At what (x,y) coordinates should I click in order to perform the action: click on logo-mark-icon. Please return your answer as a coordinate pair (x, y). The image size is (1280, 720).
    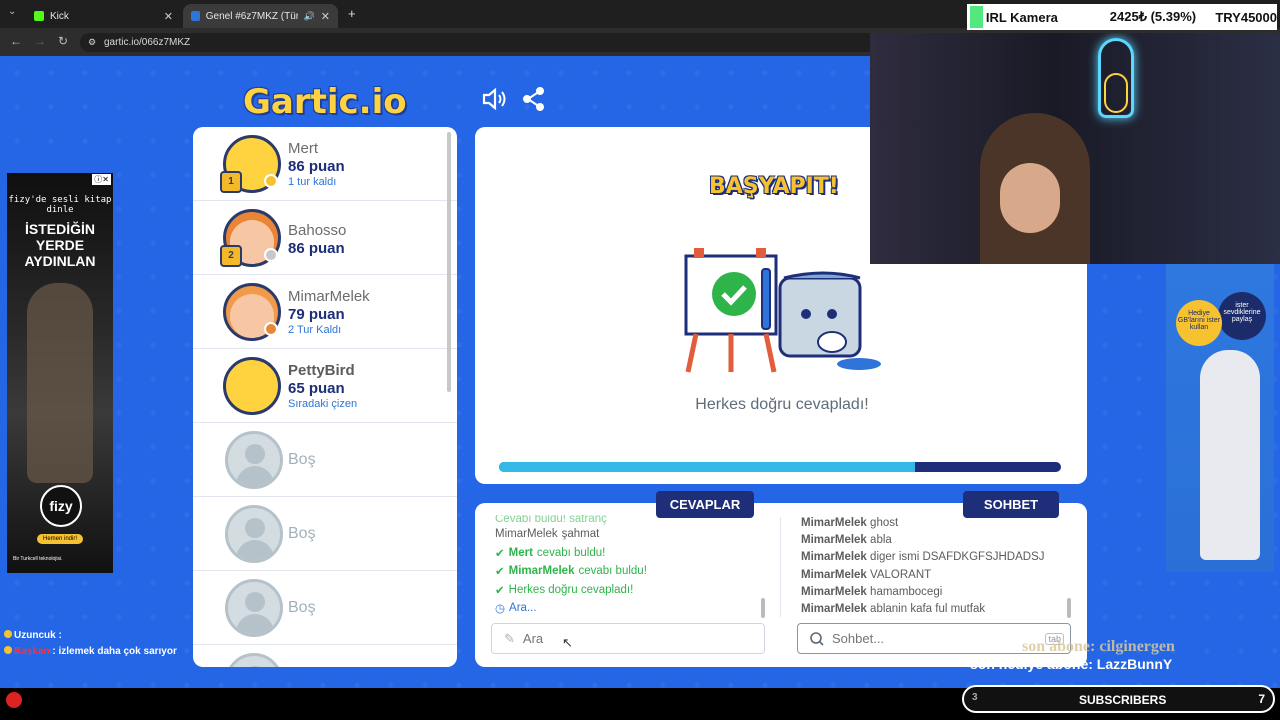
    Looking at the image, I should click on (14, 700).